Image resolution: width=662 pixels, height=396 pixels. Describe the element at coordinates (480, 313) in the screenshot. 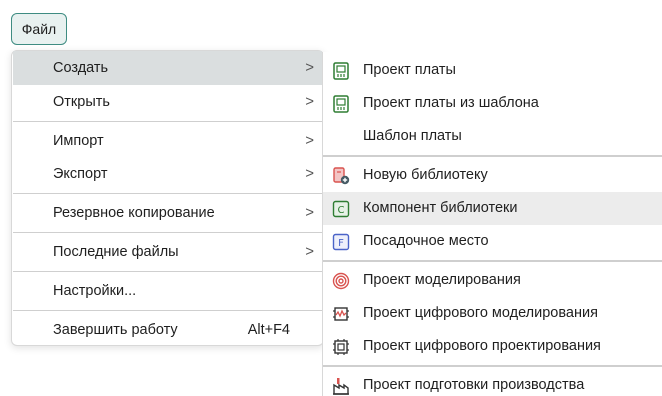

I see `submenu-item-label: Проект цифрового моделирования` at that location.